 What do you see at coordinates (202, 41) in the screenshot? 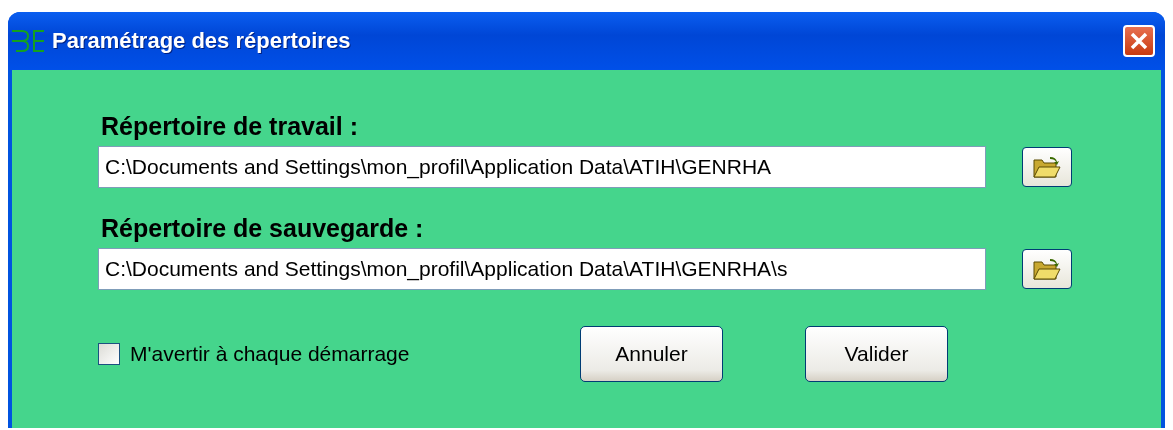
I see `window-title: Paramétrage des répertoires` at bounding box center [202, 41].